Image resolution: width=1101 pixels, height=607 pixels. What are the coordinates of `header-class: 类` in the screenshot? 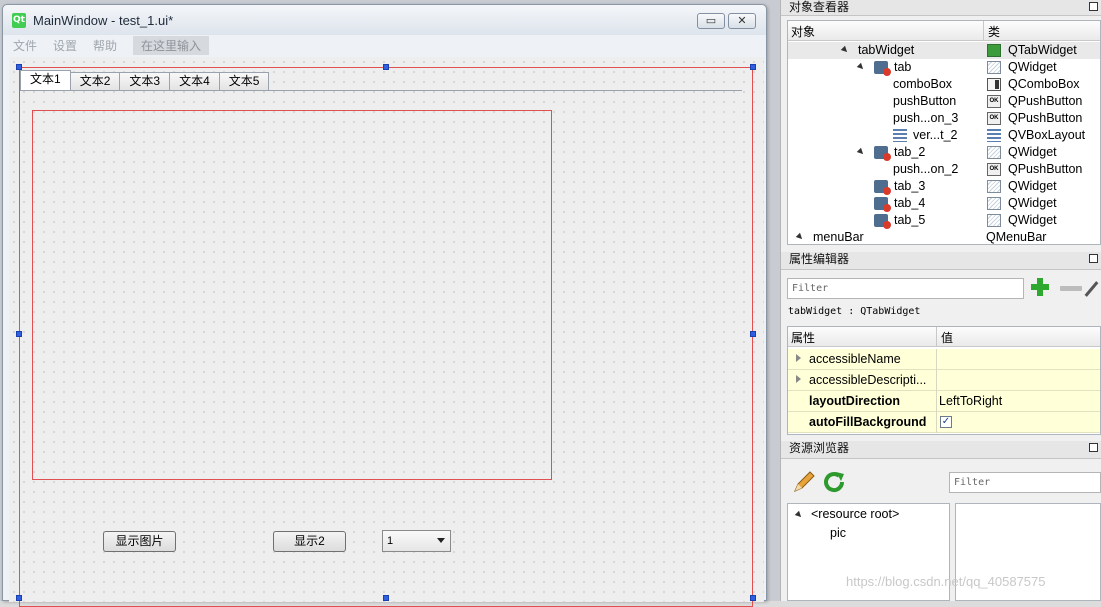 It's located at (994, 31).